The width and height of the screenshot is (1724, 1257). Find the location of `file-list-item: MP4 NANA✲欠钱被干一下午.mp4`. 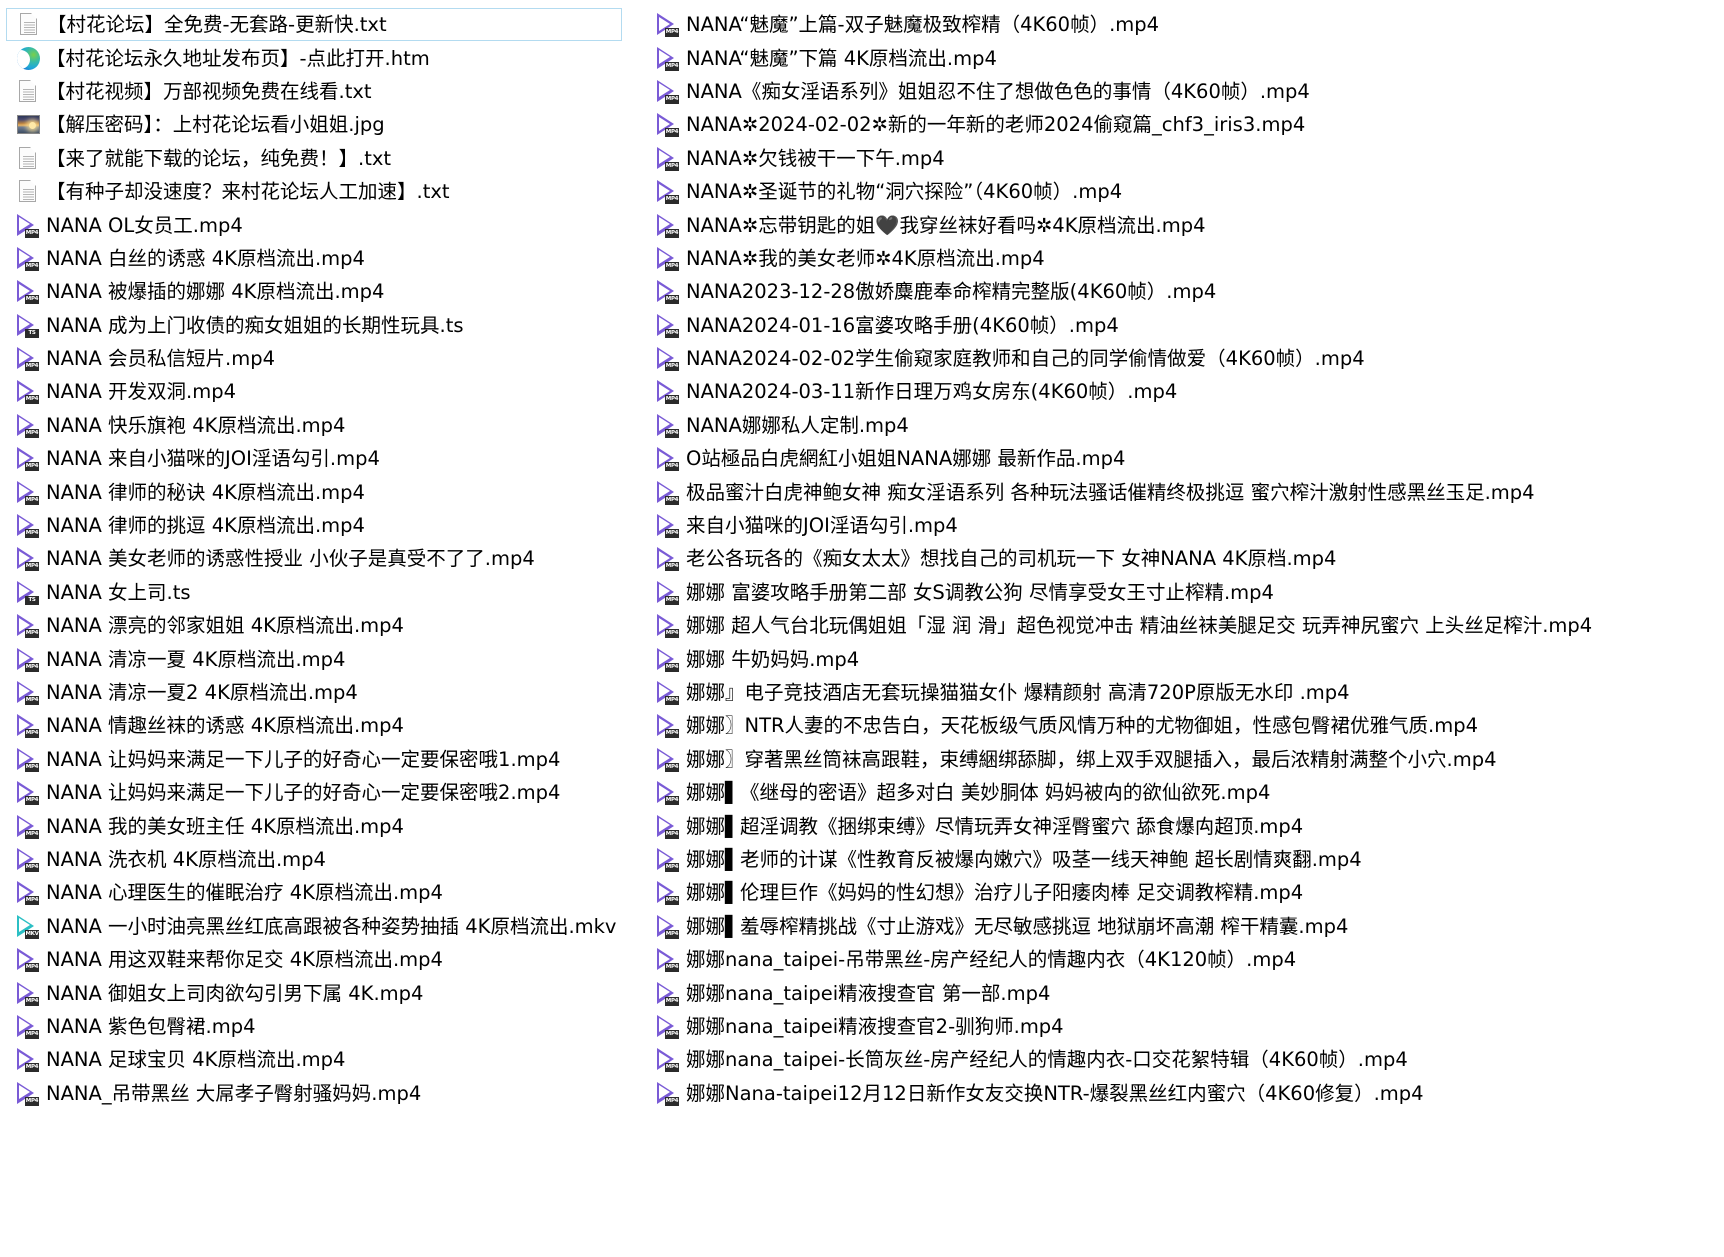

file-list-item: MP4 NANA✲欠钱被干一下午.mp4 is located at coordinates (1185, 158).